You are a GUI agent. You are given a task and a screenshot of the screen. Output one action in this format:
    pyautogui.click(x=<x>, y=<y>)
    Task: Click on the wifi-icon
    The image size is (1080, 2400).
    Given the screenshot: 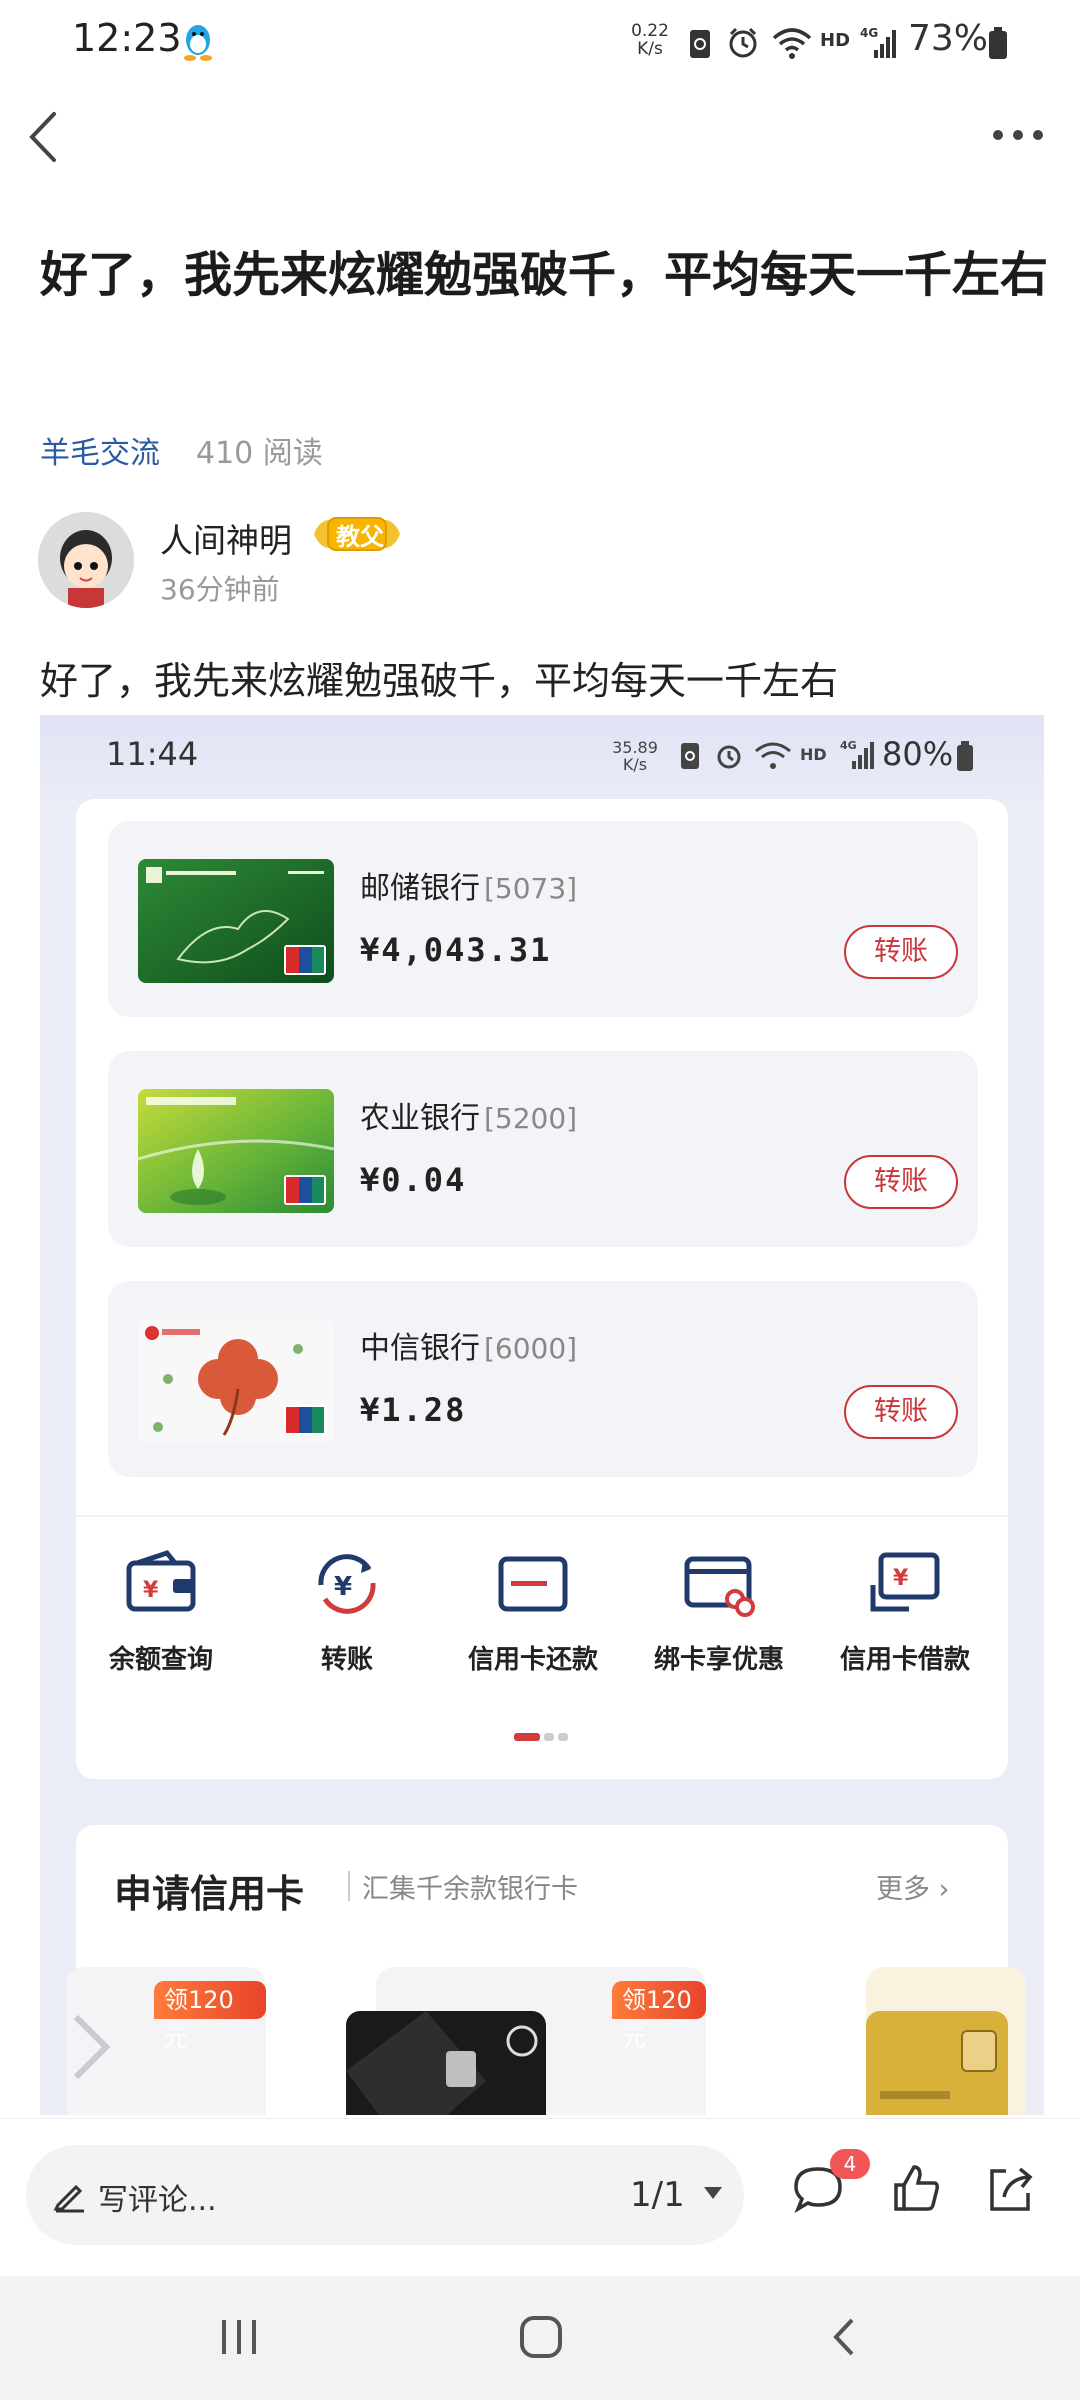 What is the action you would take?
    pyautogui.click(x=792, y=43)
    